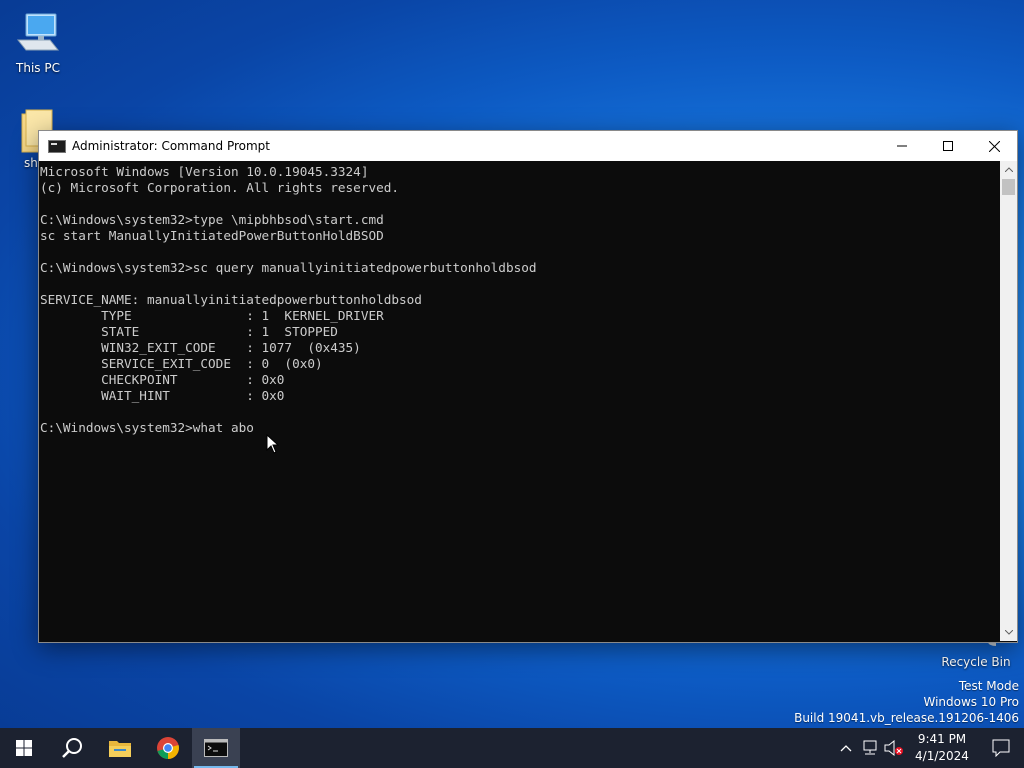  I want to click on start-icon, so click(24, 748).